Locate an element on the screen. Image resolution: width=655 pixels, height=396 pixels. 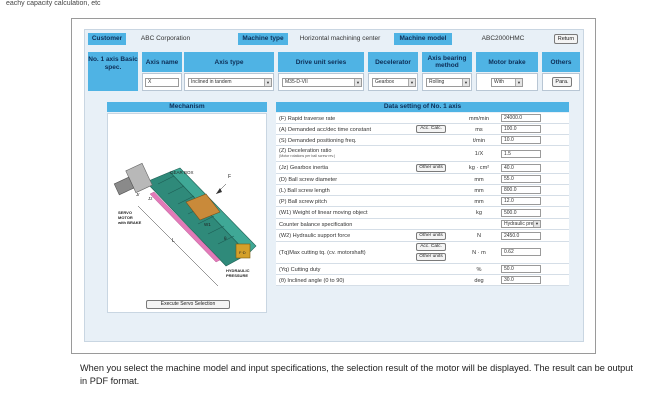
execute-servo-selection-button: Execute Servo Selection is located at coordinates (188, 304).